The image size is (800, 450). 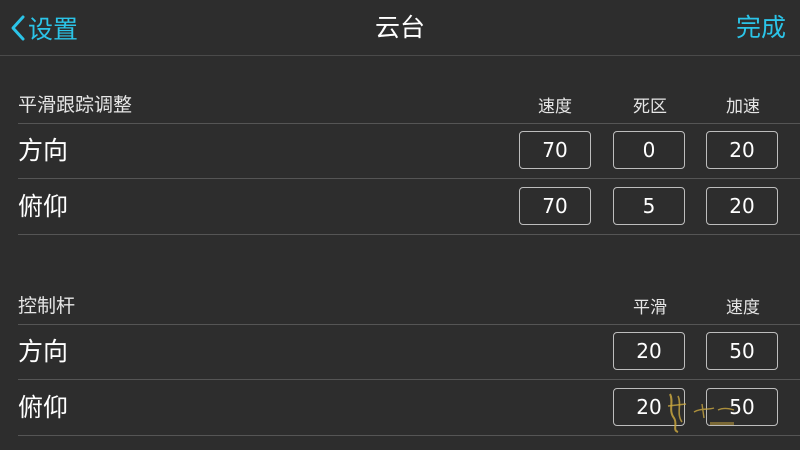 I want to click on row-label-joystick-tilt: 俯仰, so click(x=43, y=407).